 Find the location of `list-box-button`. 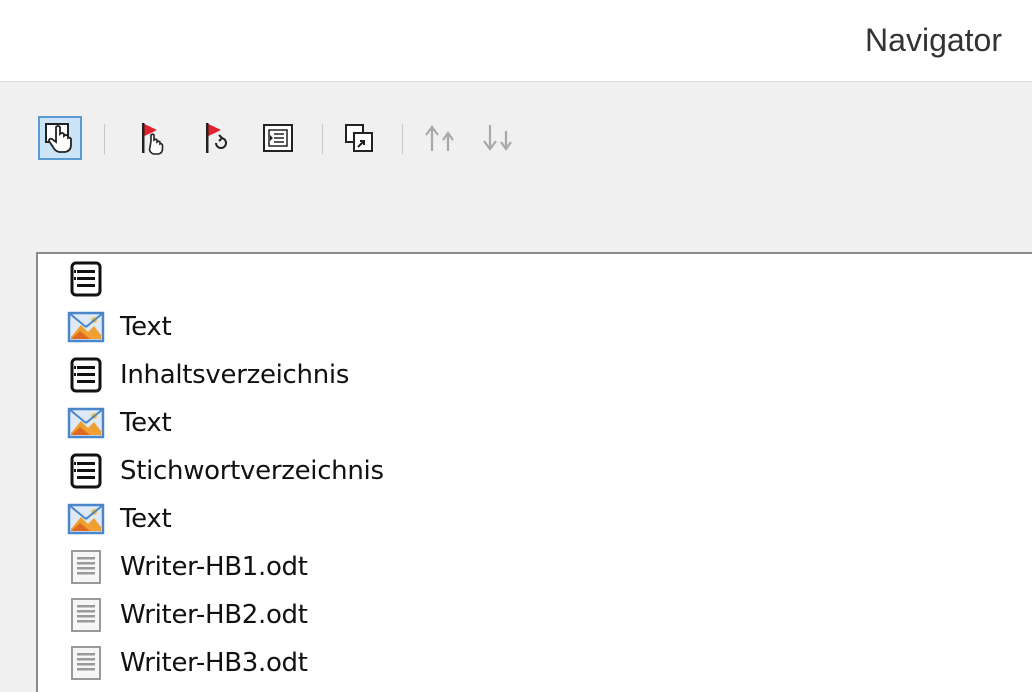

list-box-button is located at coordinates (278, 138).